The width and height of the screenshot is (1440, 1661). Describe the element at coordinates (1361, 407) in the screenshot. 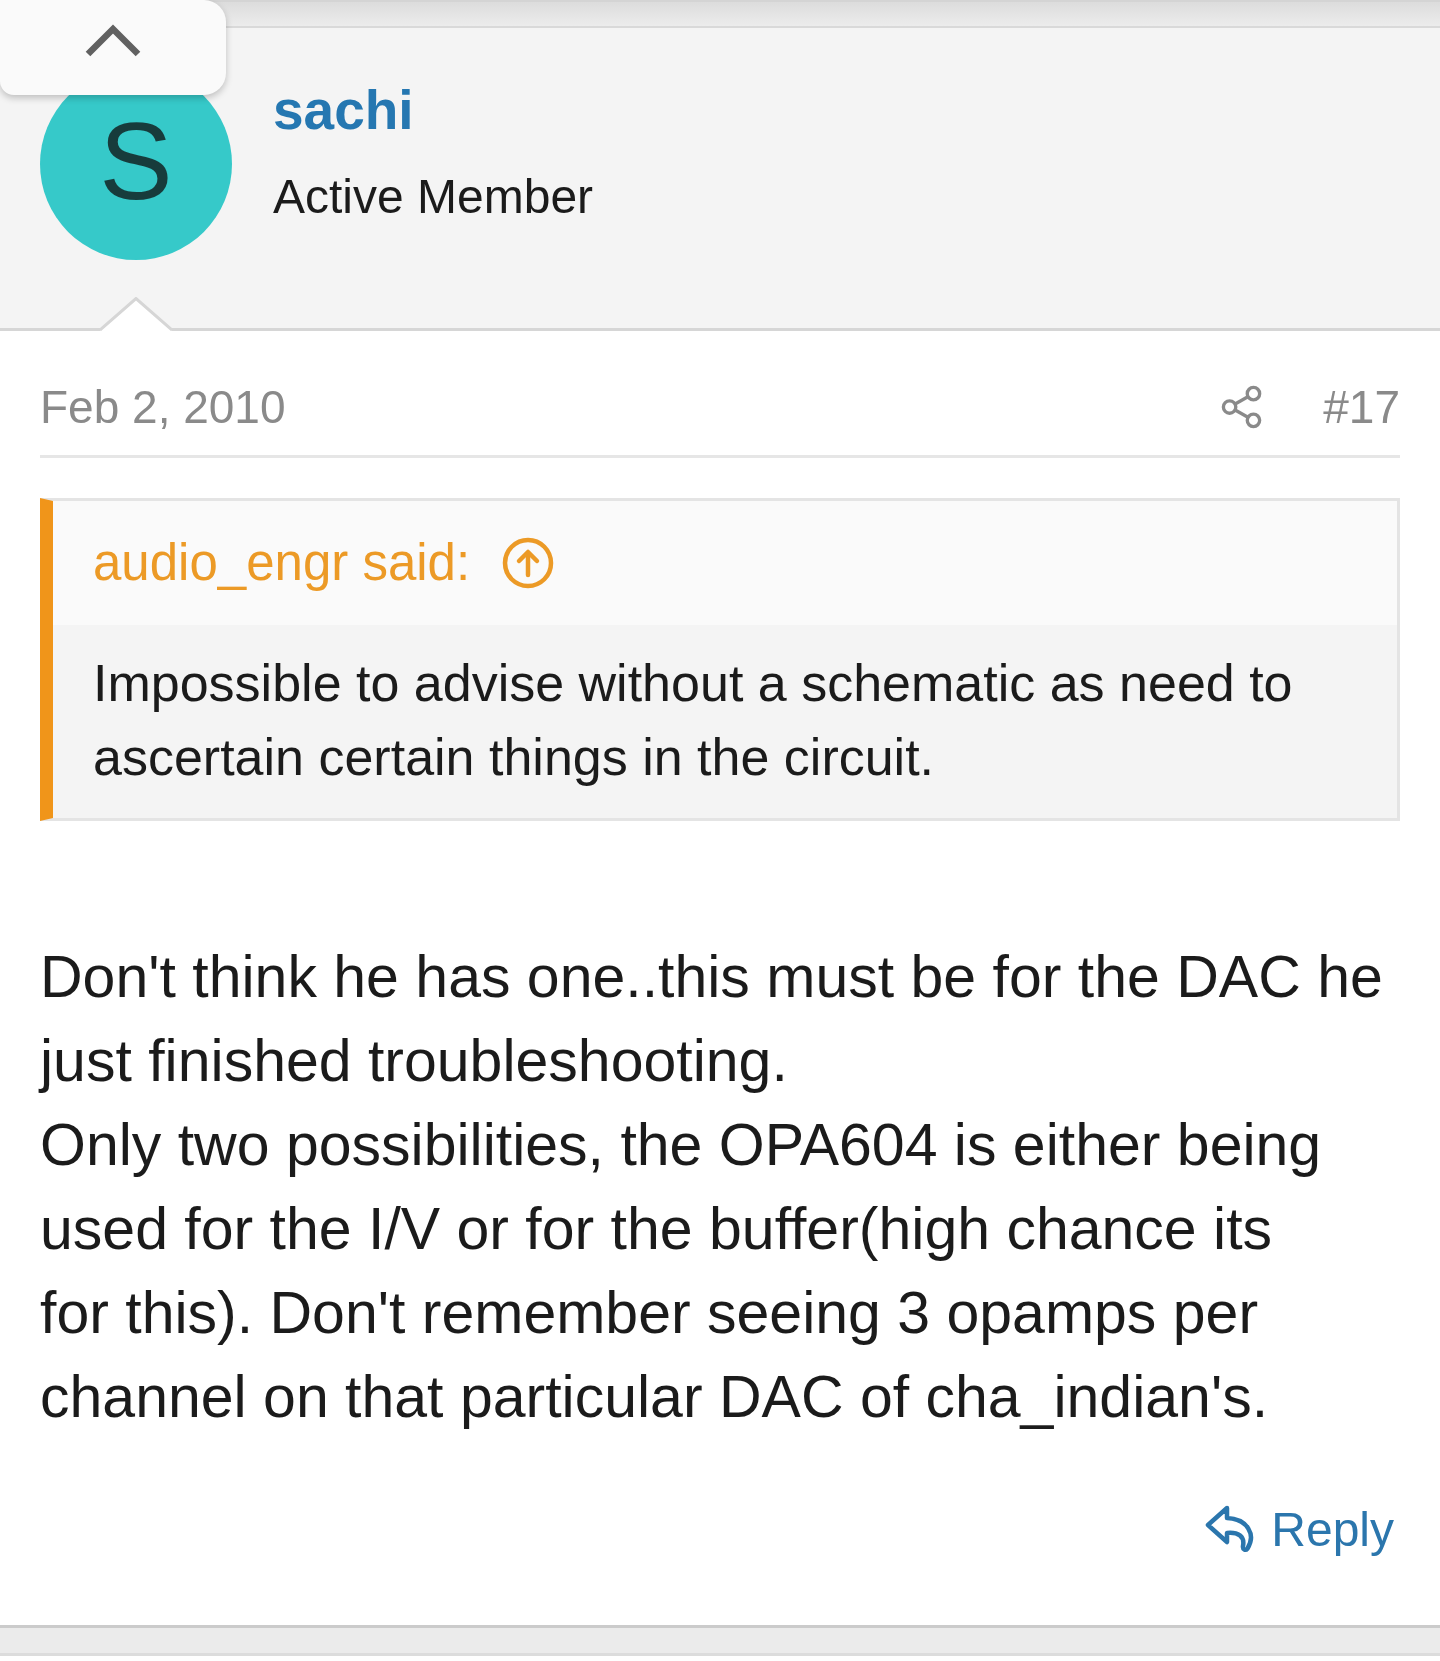

I see `post-number-link: #17` at that location.